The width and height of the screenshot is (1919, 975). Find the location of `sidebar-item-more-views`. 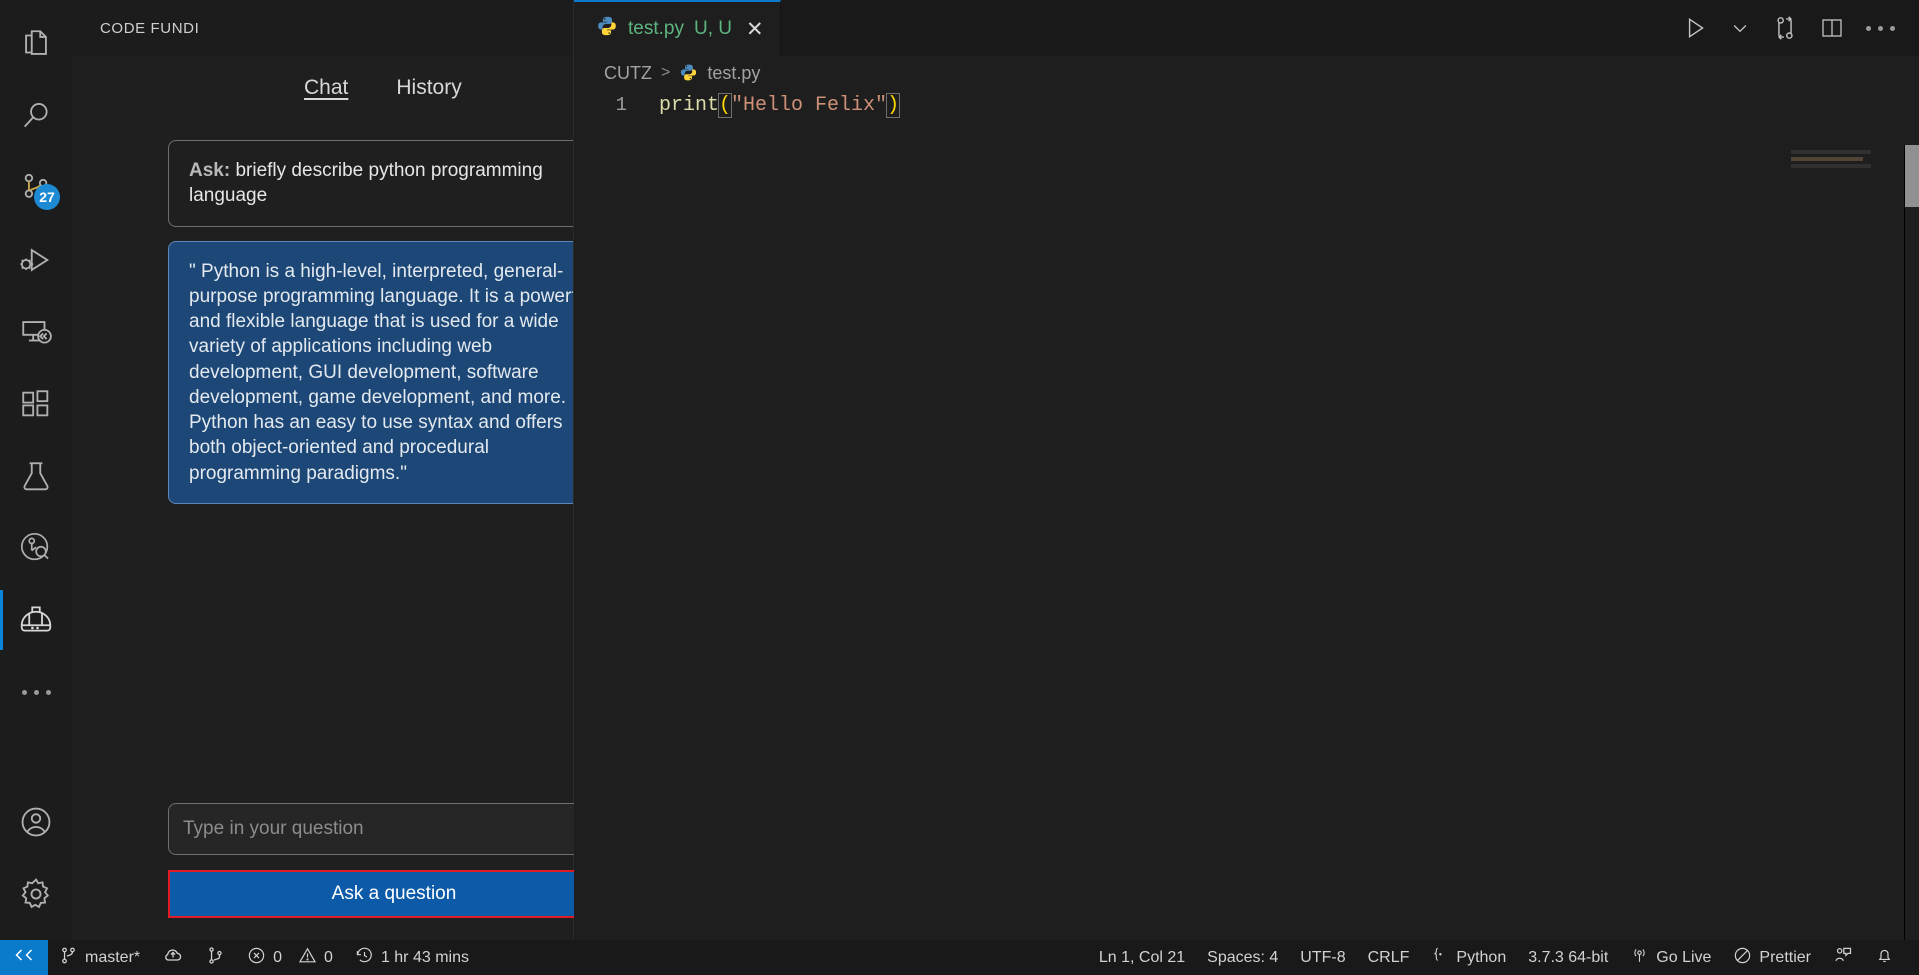

sidebar-item-more-views is located at coordinates (36, 692).